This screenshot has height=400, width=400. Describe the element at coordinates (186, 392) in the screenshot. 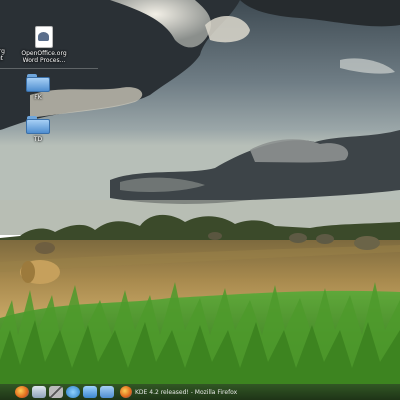

I see `taskbar-window-title: KDE 4.2 released! - Mozilla Firefox` at that location.